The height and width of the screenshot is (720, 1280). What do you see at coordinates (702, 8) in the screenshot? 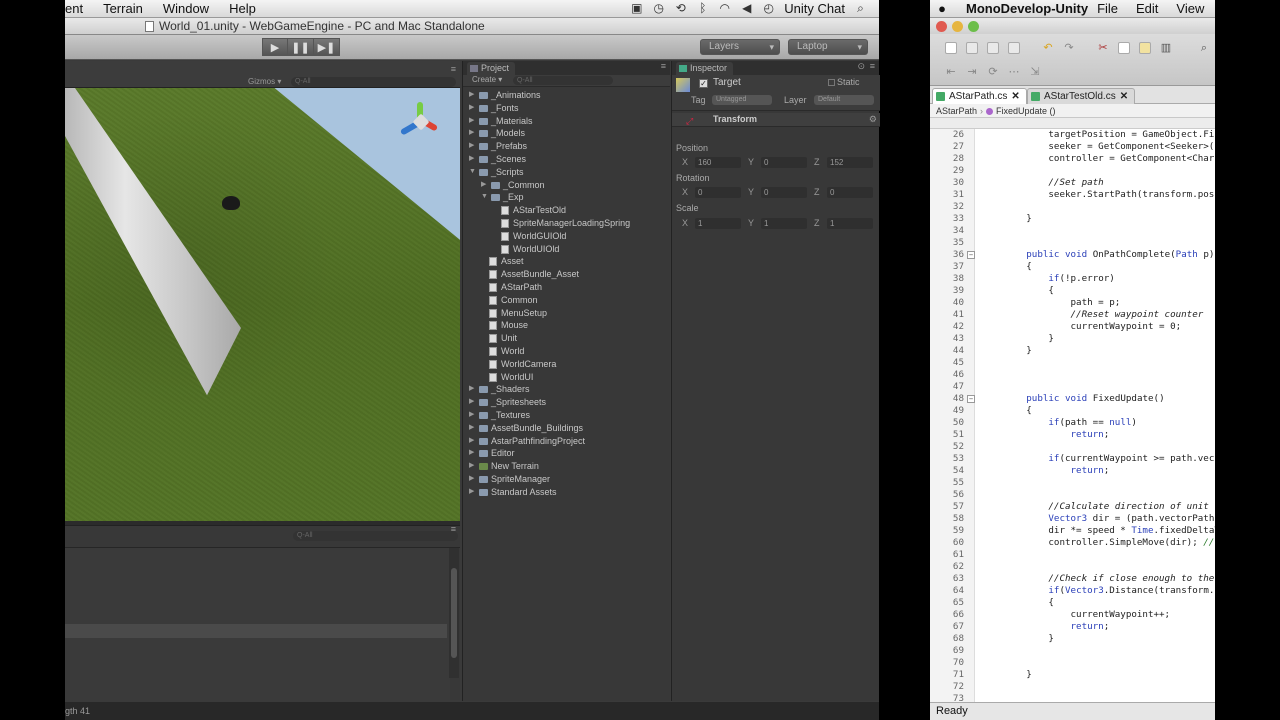
I see `bluetooth-icon: ᛒ` at bounding box center [702, 8].